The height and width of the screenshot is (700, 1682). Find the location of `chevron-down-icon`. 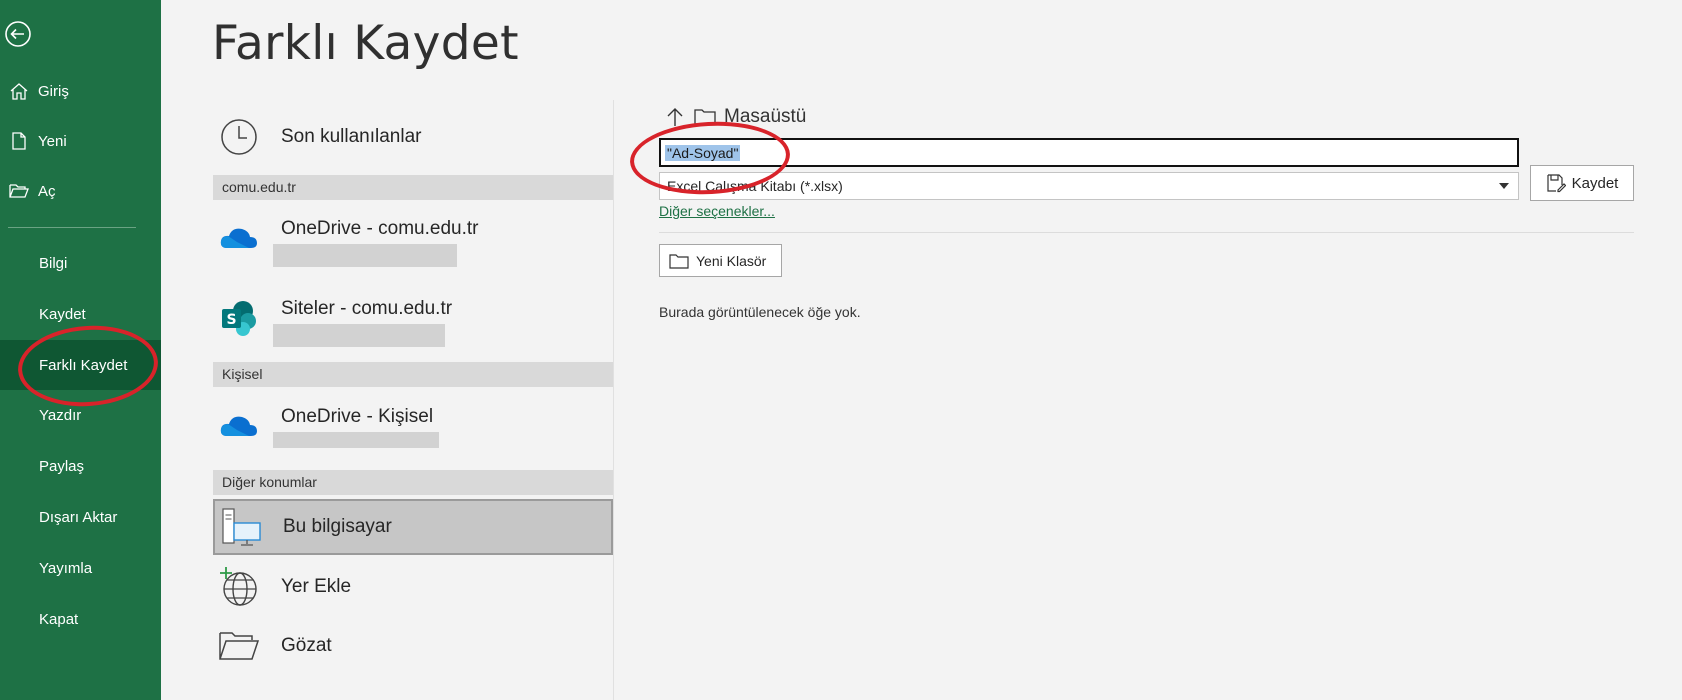

chevron-down-icon is located at coordinates (1504, 186).